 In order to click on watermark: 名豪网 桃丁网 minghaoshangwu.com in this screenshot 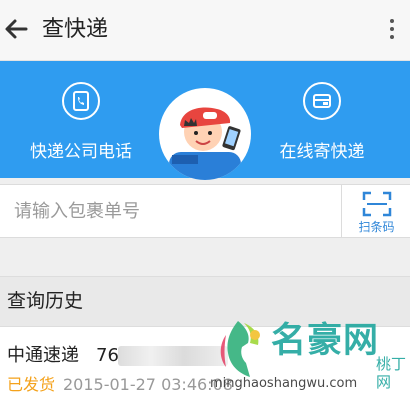, I will do `click(308, 355)`.